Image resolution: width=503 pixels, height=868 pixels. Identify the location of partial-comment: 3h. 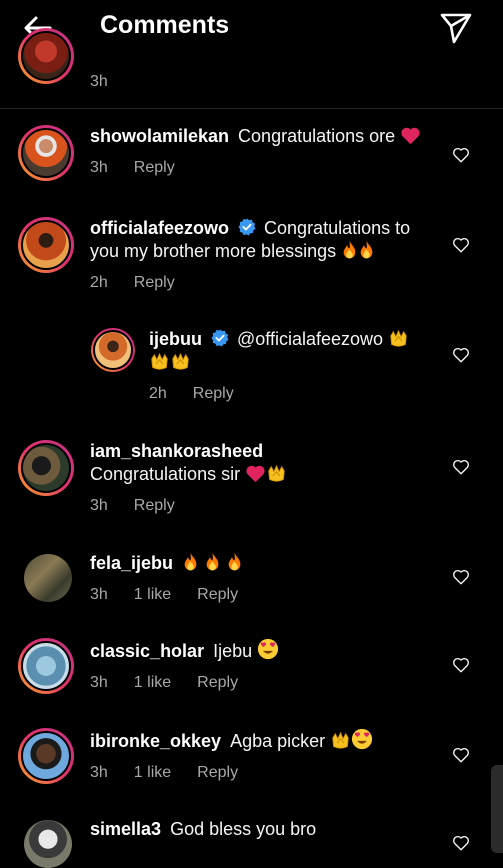
(251, 68).